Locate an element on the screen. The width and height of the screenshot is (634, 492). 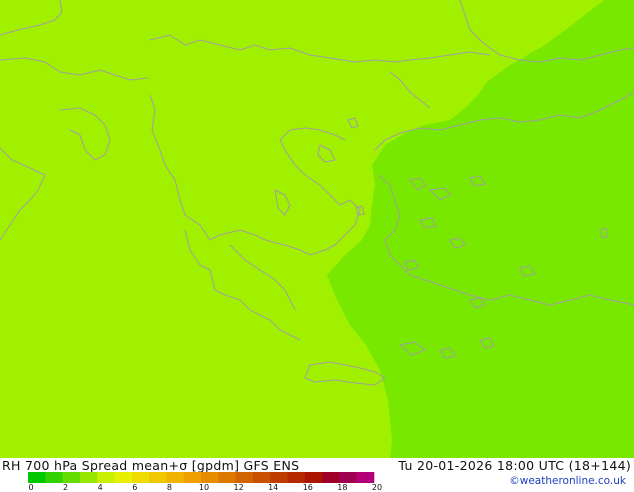
color-scale-tick-label: 10 is located at coordinates (204, 487).